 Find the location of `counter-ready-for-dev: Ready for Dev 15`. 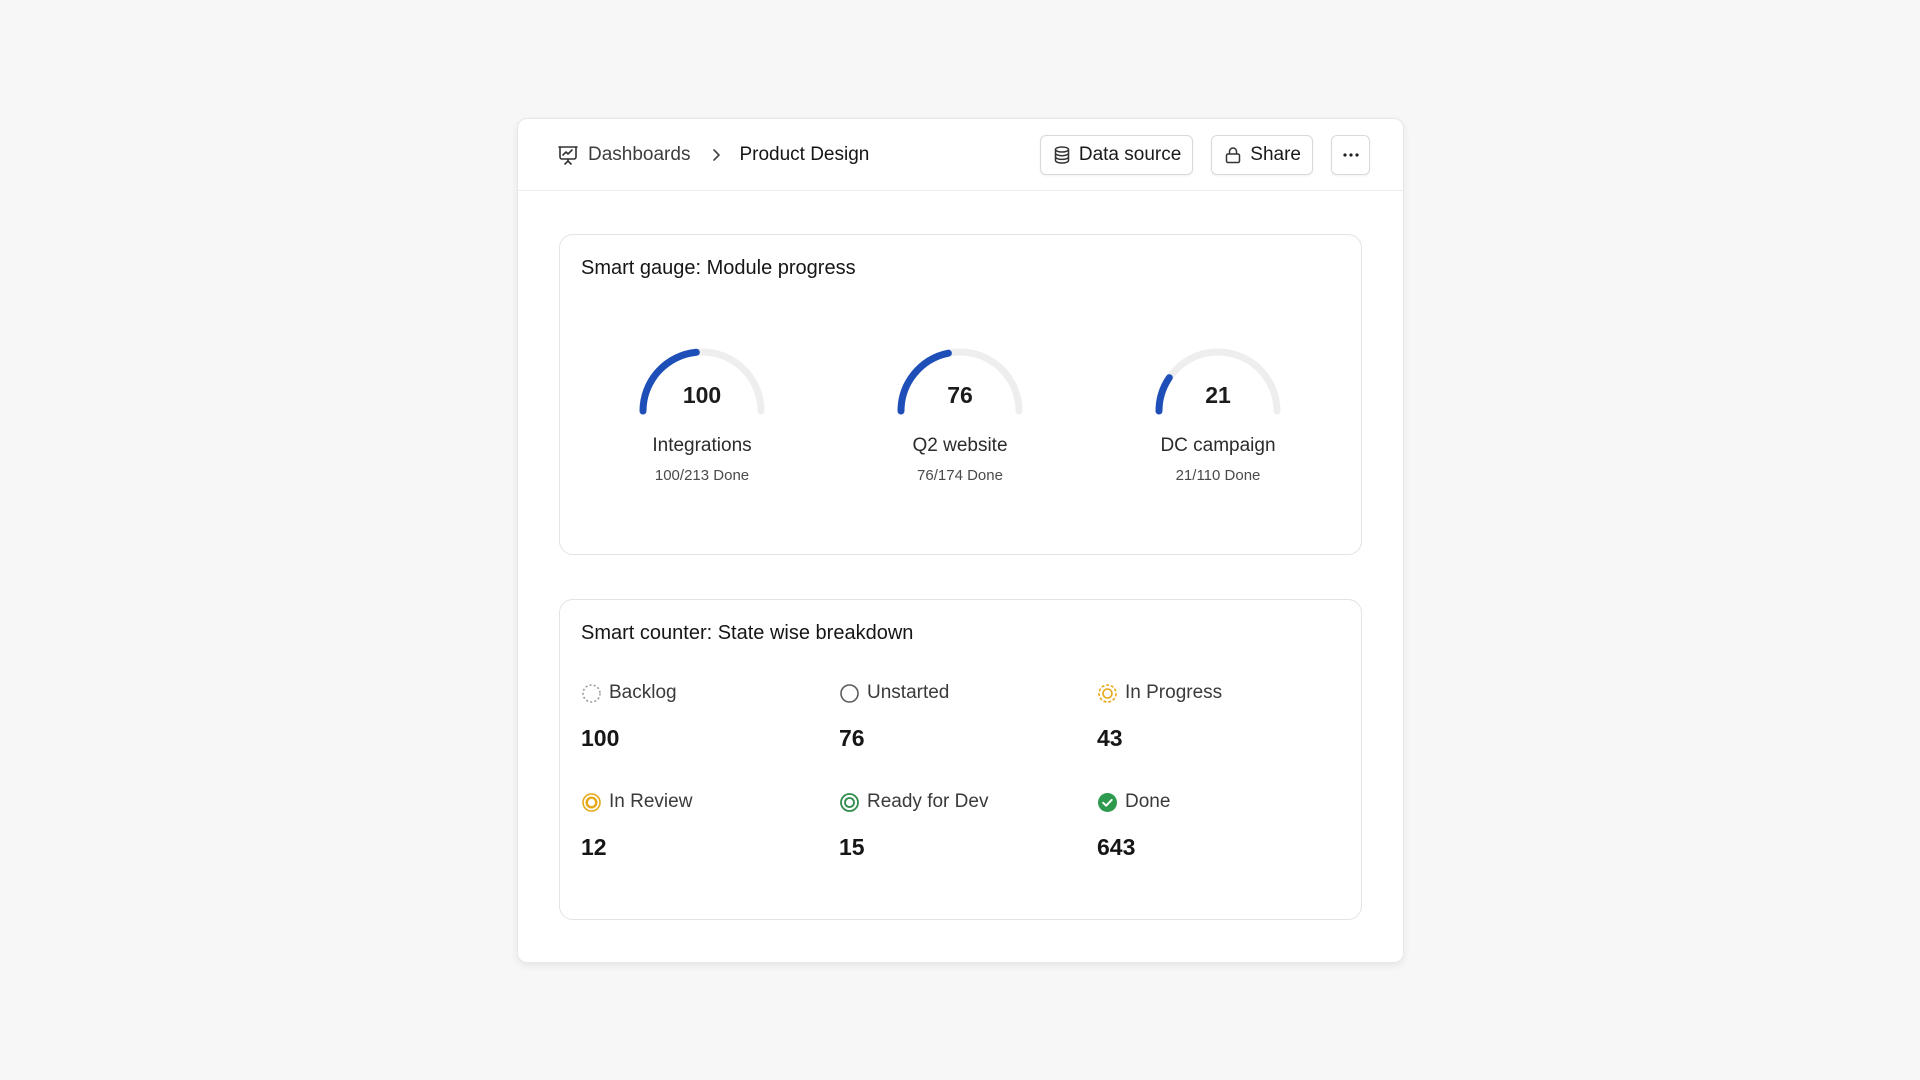

counter-ready-for-dev: Ready for Dev 15 is located at coordinates (959, 826).